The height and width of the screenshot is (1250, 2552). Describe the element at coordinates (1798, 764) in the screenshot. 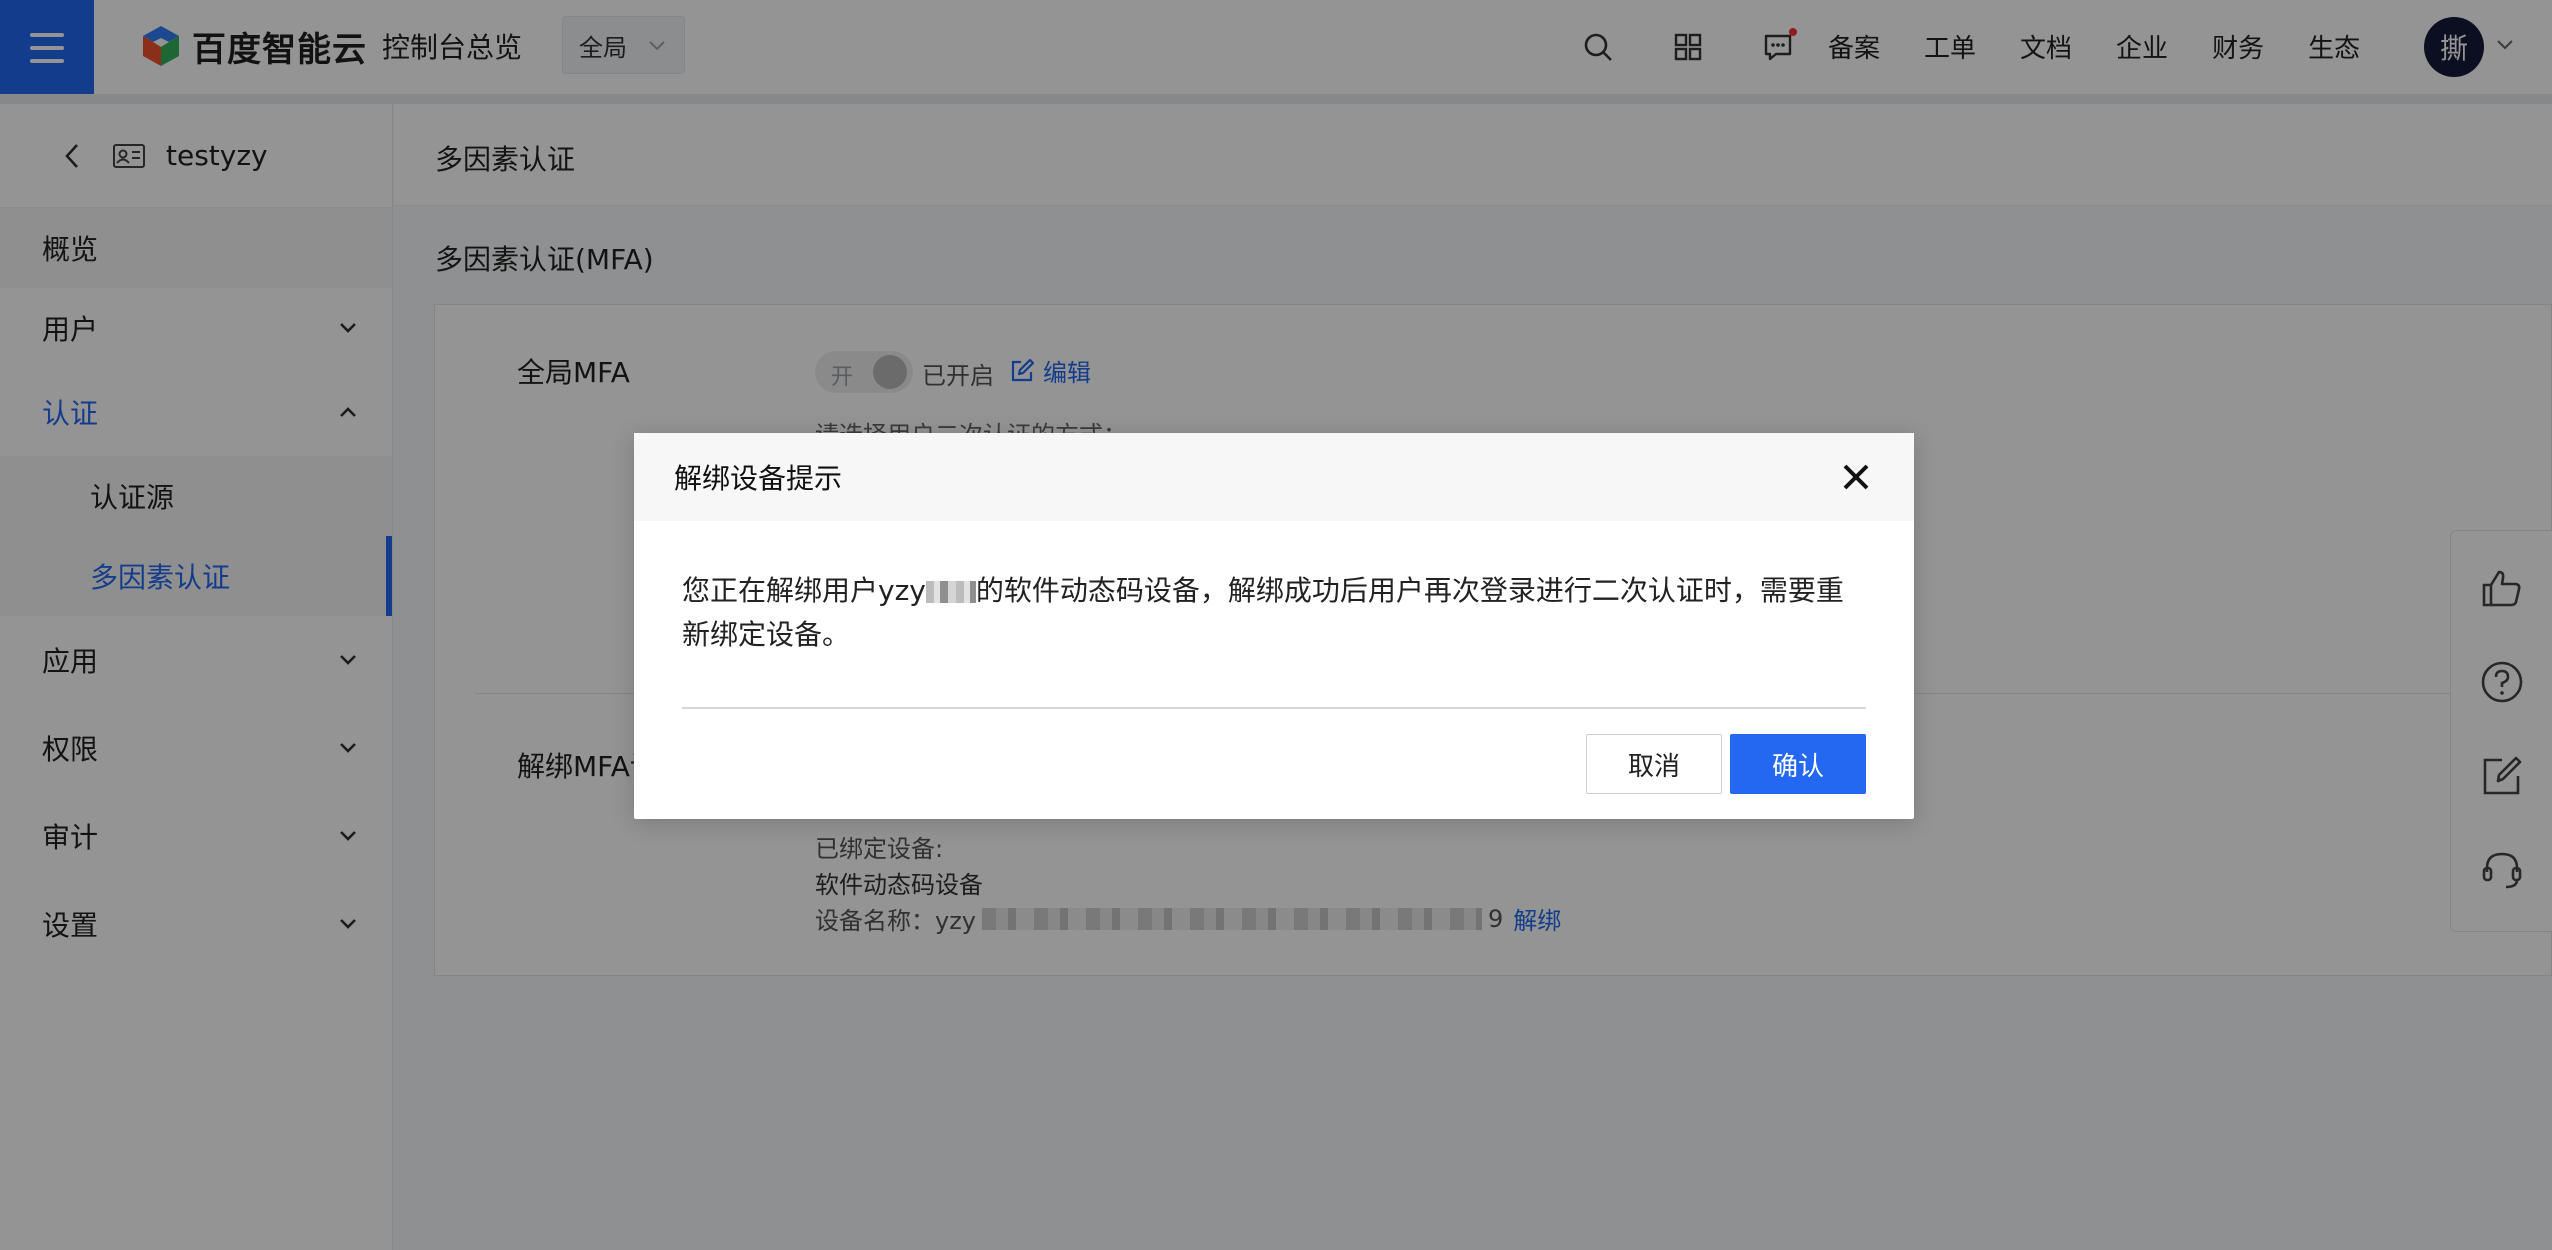

I see `confirm-button: 确认` at that location.